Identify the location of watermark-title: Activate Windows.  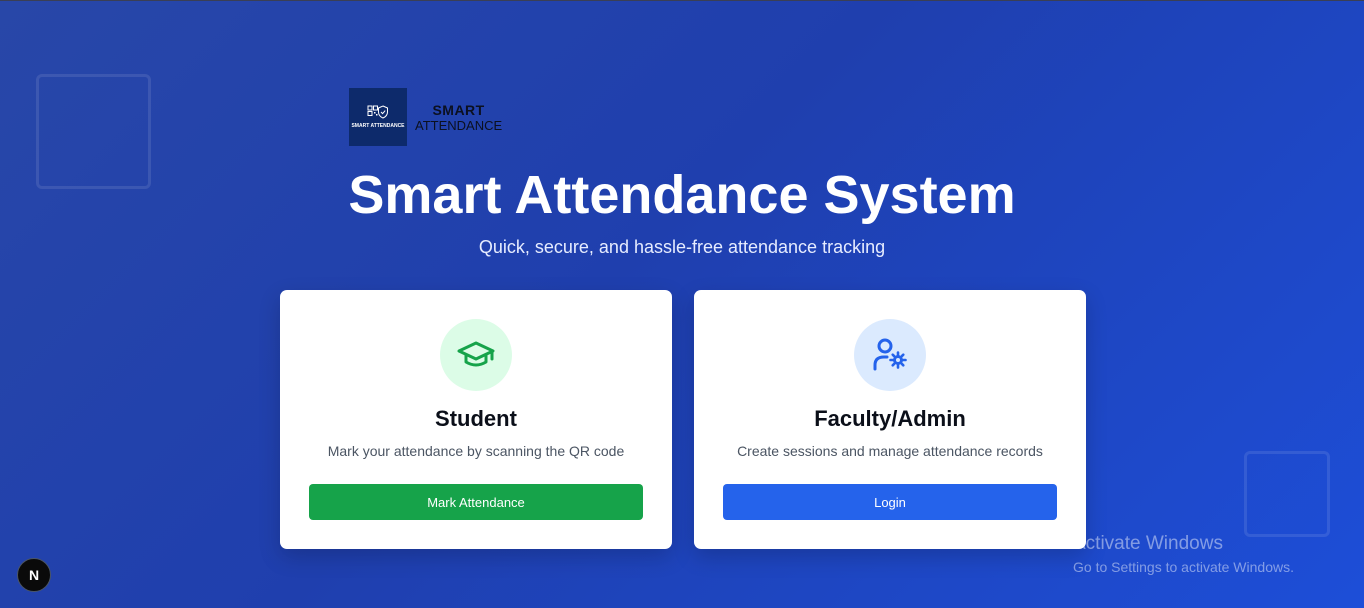
(1148, 543).